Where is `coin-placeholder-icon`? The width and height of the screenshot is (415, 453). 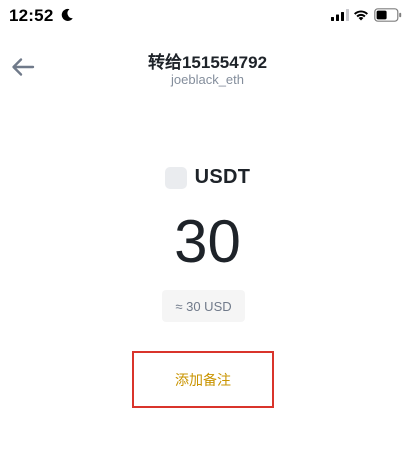 coin-placeholder-icon is located at coordinates (175, 177).